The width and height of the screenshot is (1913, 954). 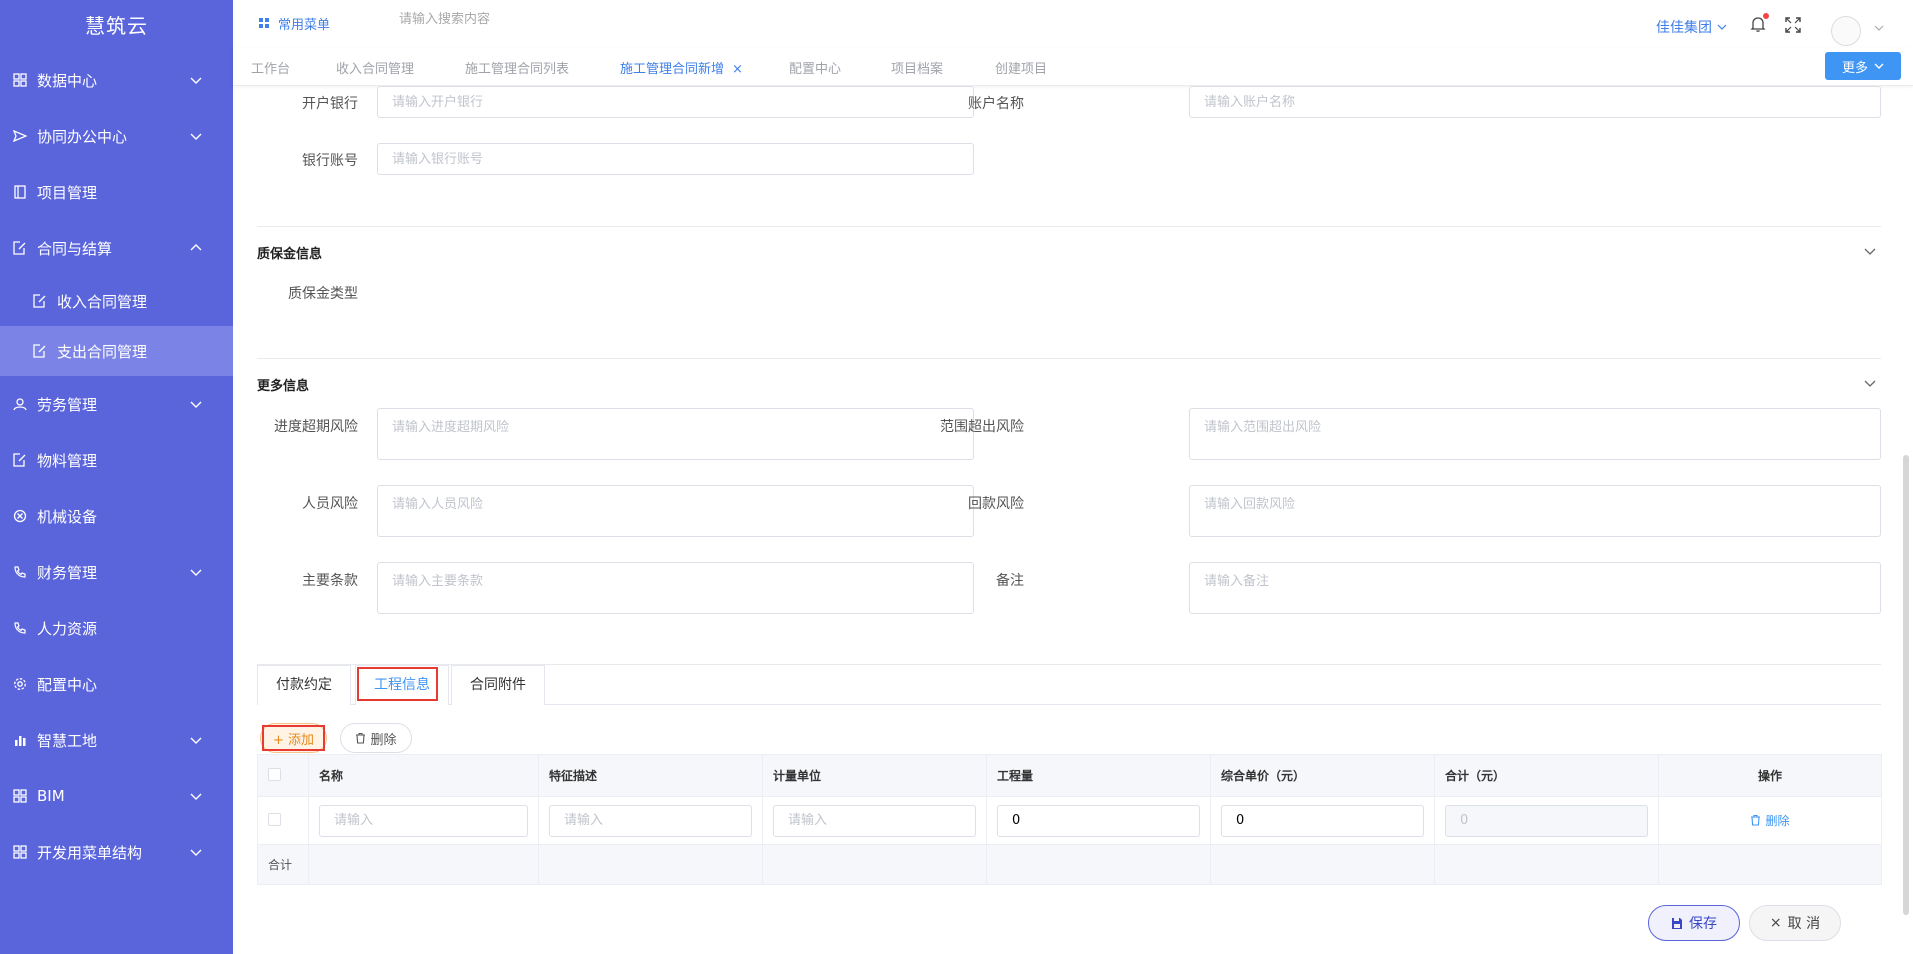 What do you see at coordinates (116, 796) in the screenshot?
I see `sidebar-item-bim: BIM` at bounding box center [116, 796].